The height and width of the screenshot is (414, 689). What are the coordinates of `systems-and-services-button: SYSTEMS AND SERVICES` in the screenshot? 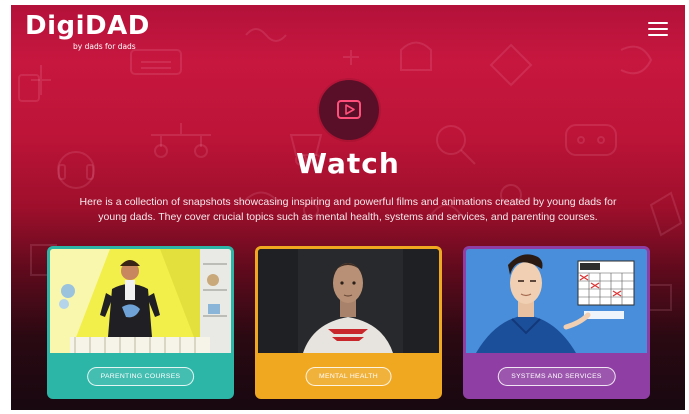 It's located at (556, 376).